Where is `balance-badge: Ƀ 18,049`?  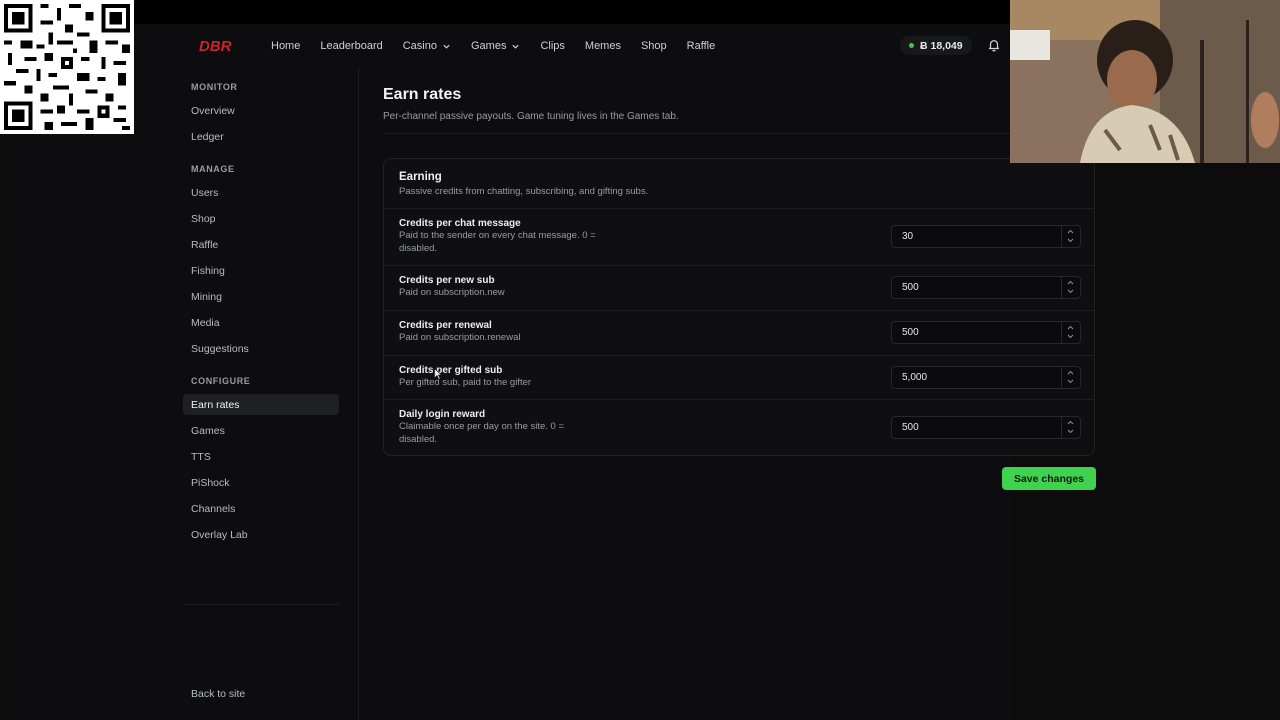
balance-badge: Ƀ 18,049 is located at coordinates (936, 45).